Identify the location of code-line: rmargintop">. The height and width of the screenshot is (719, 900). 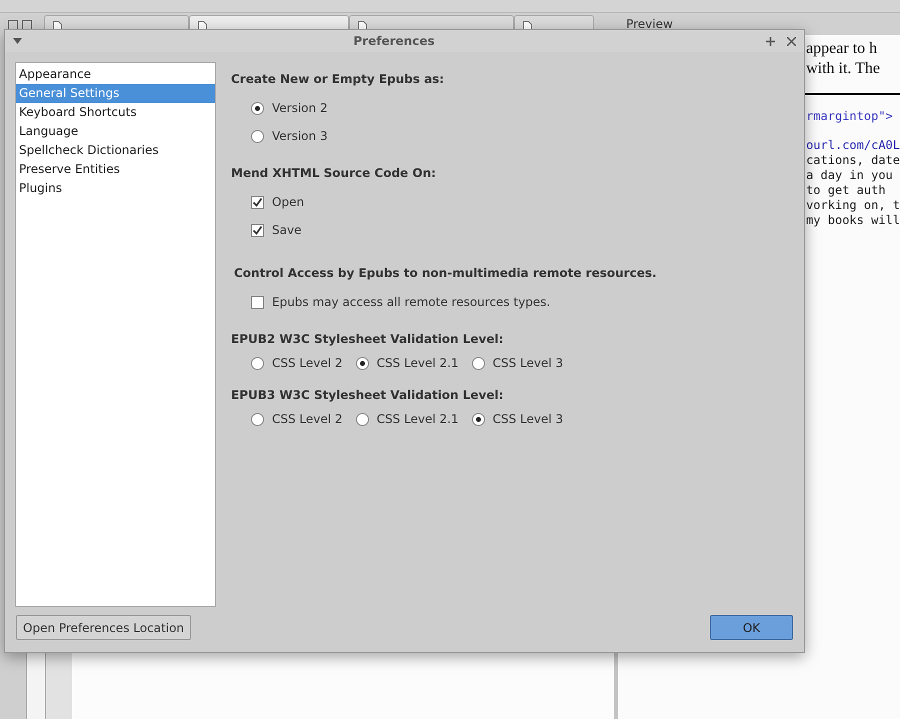
(850, 116).